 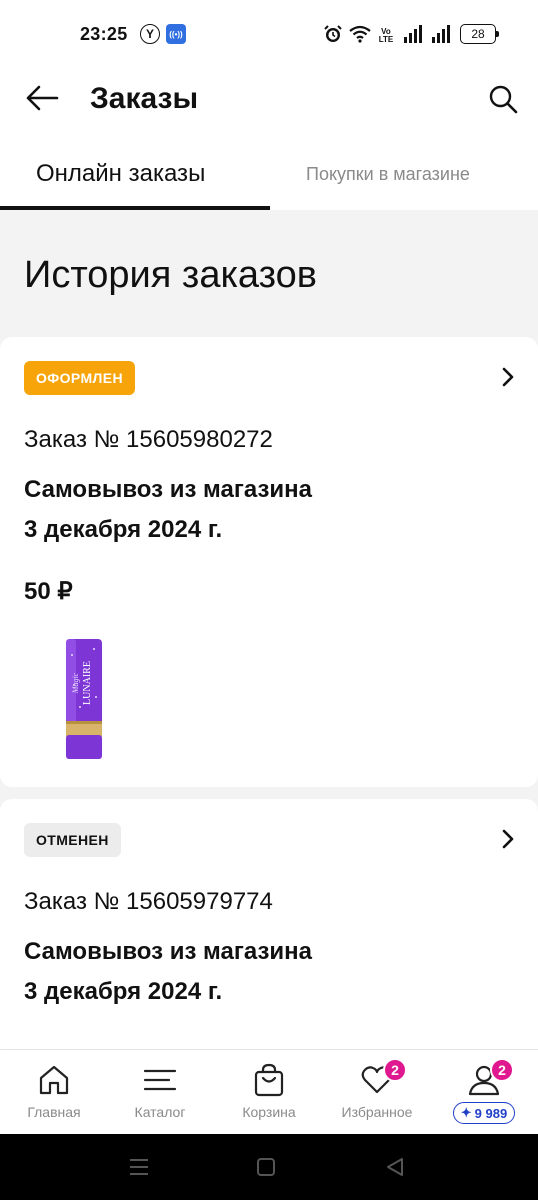 What do you see at coordinates (269, 1112) in the screenshot?
I see `nav-label: Корзина` at bounding box center [269, 1112].